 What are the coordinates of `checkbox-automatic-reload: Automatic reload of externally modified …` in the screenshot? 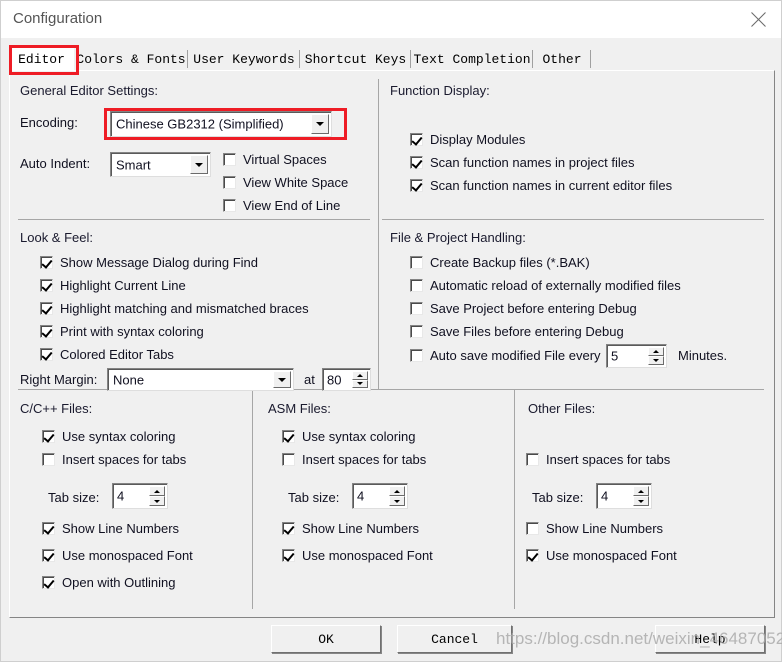 It's located at (545, 285).